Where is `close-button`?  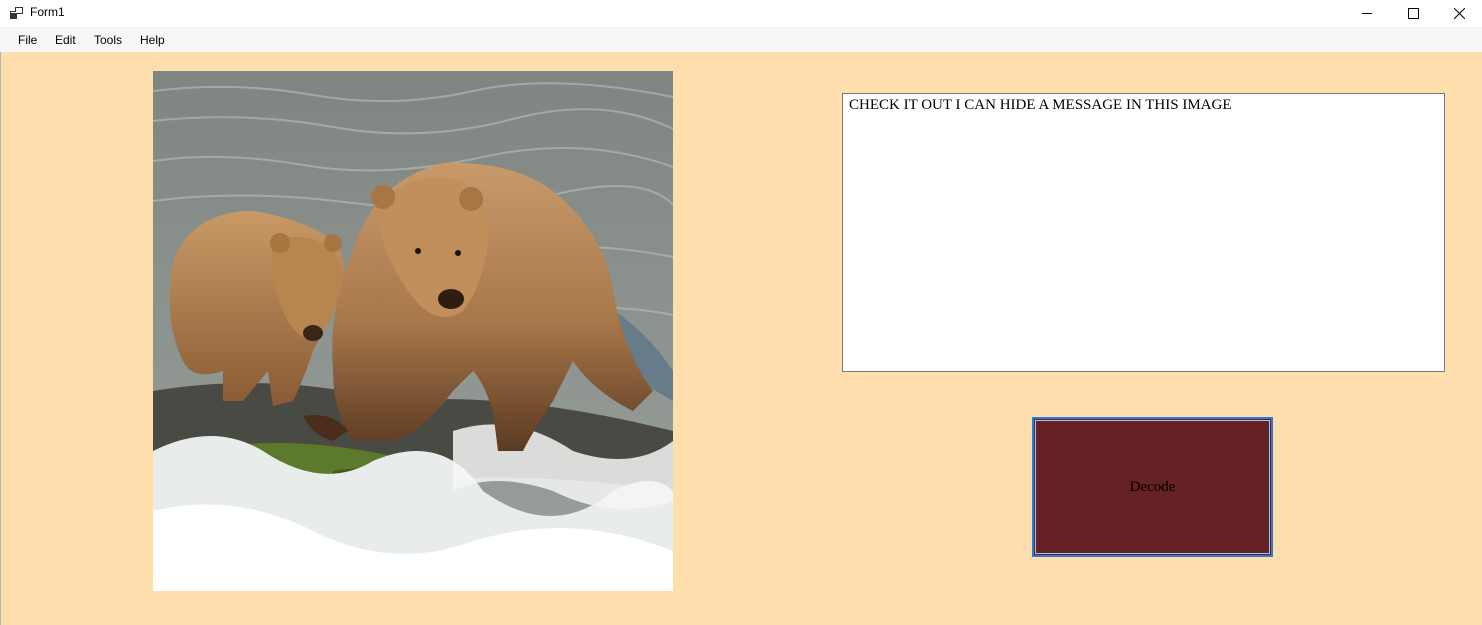
close-button is located at coordinates (1459, 13).